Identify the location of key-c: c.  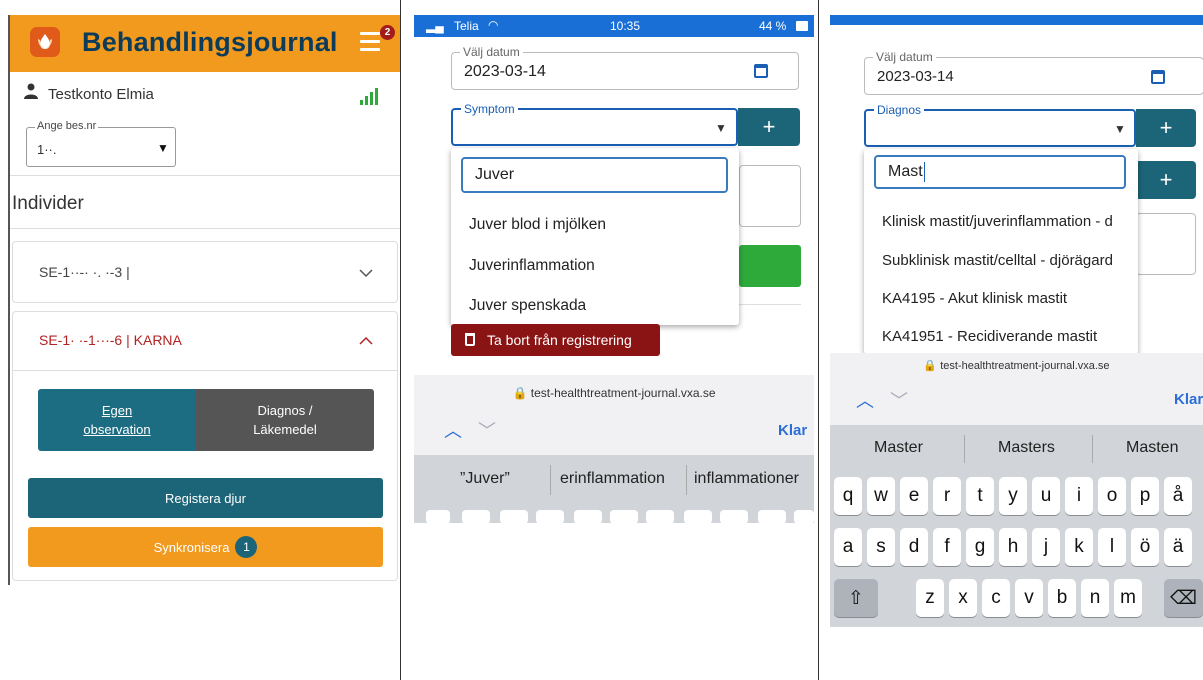
(996, 598).